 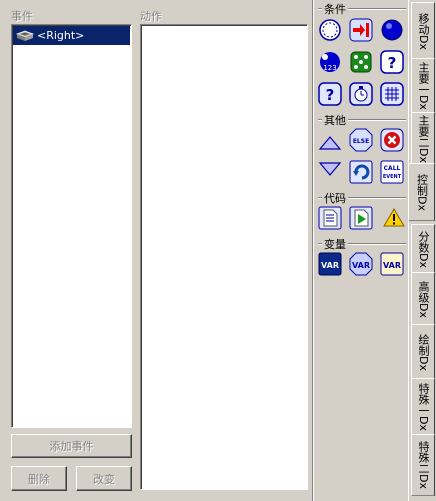 I want to click on tab-extra: 高级Dx, so click(x=423, y=299).